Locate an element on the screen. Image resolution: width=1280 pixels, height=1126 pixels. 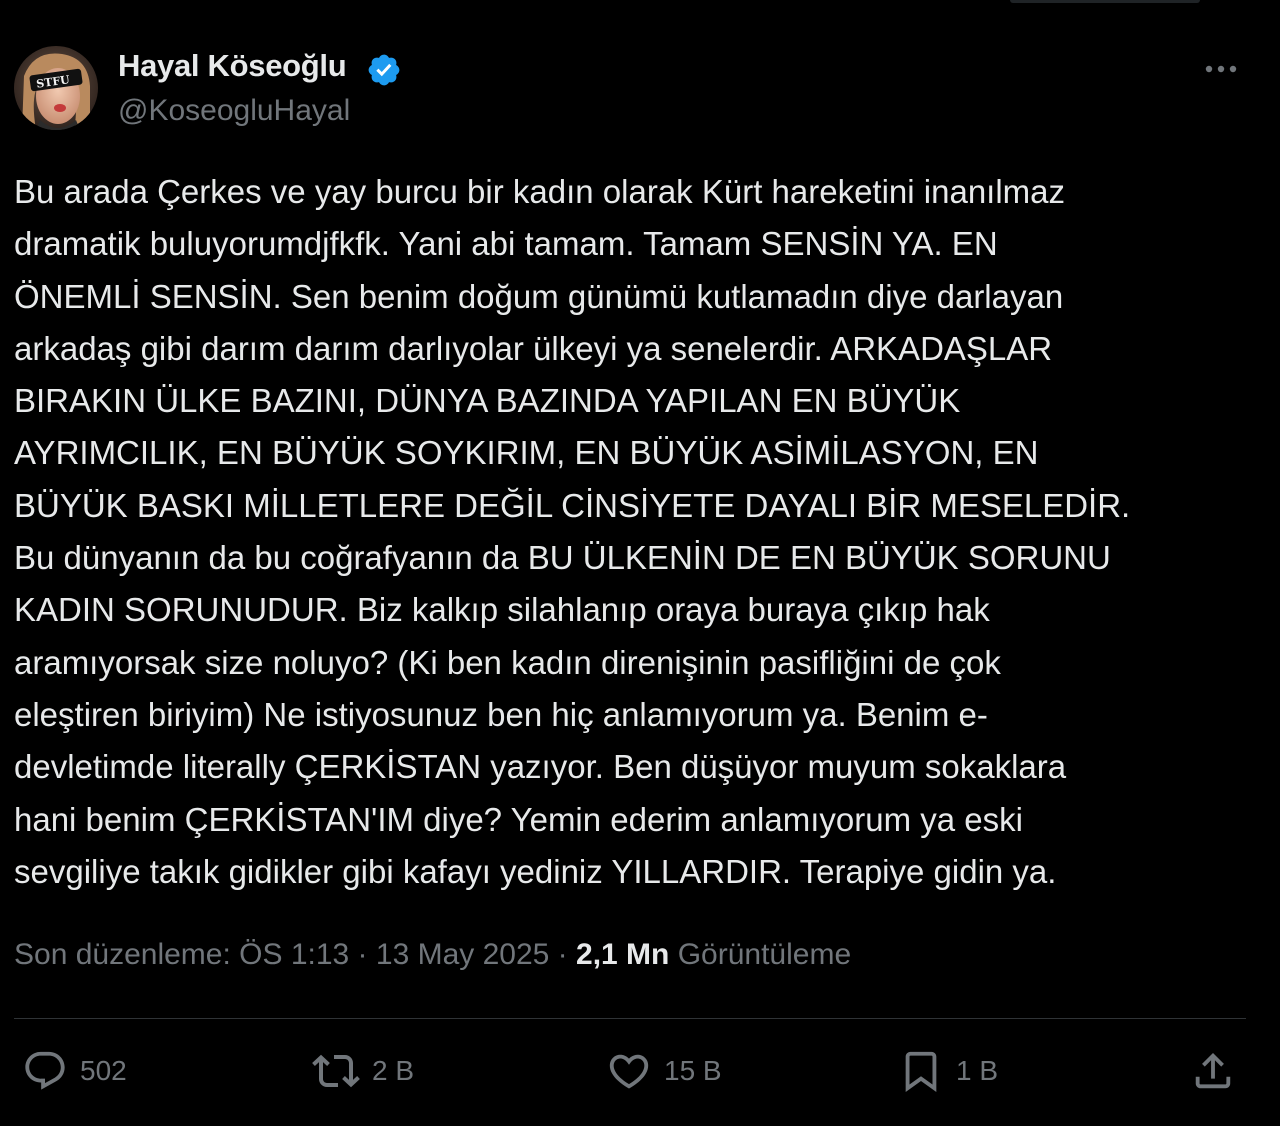
bookmark-icon is located at coordinates (921, 1071).